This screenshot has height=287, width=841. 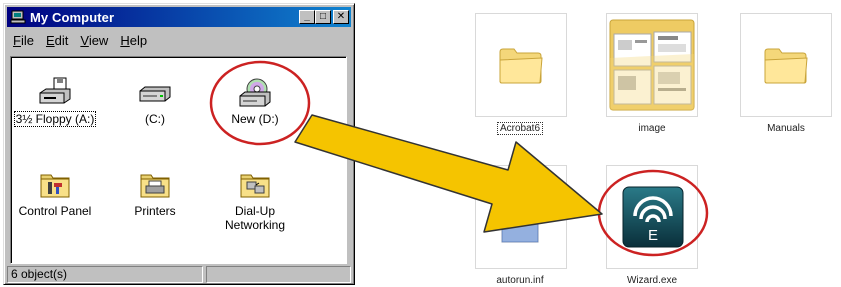 What do you see at coordinates (155, 211) in the screenshot?
I see `printers-label: Printers` at bounding box center [155, 211].